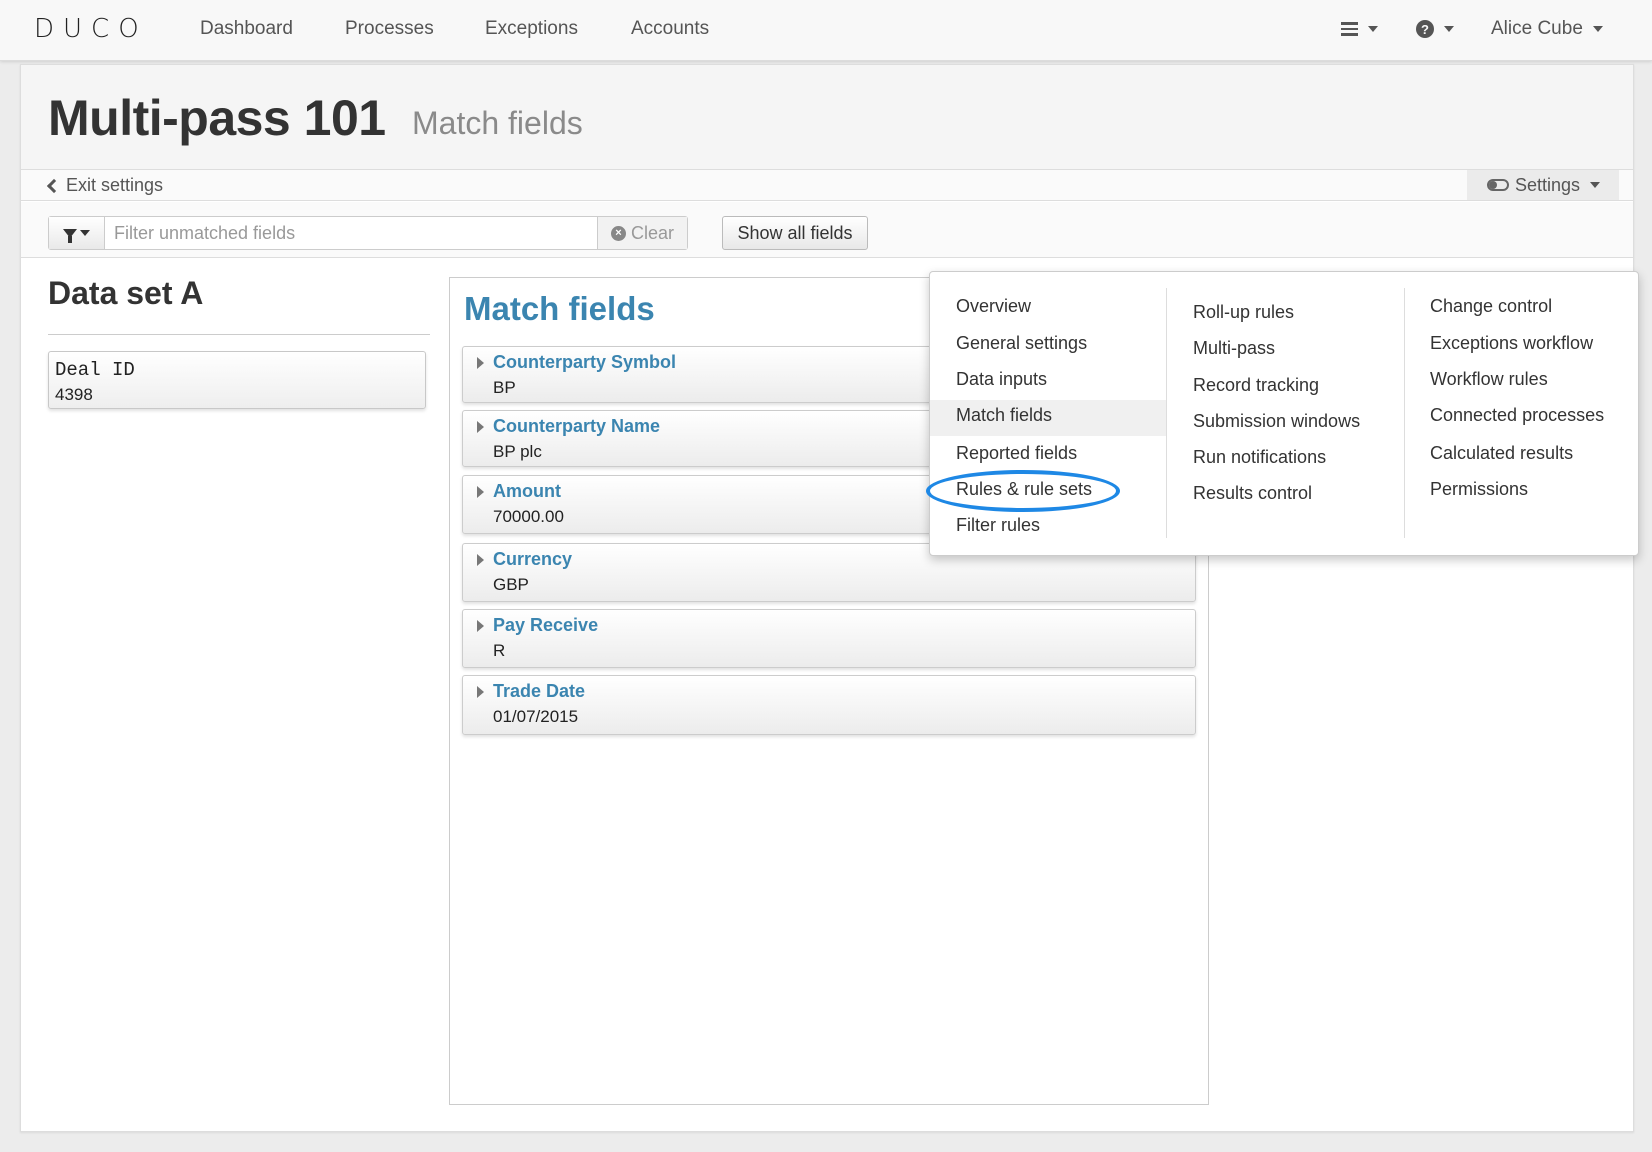 This screenshot has height=1152, width=1652. What do you see at coordinates (246, 29) in the screenshot?
I see `nav-dashboard: Dashboard` at bounding box center [246, 29].